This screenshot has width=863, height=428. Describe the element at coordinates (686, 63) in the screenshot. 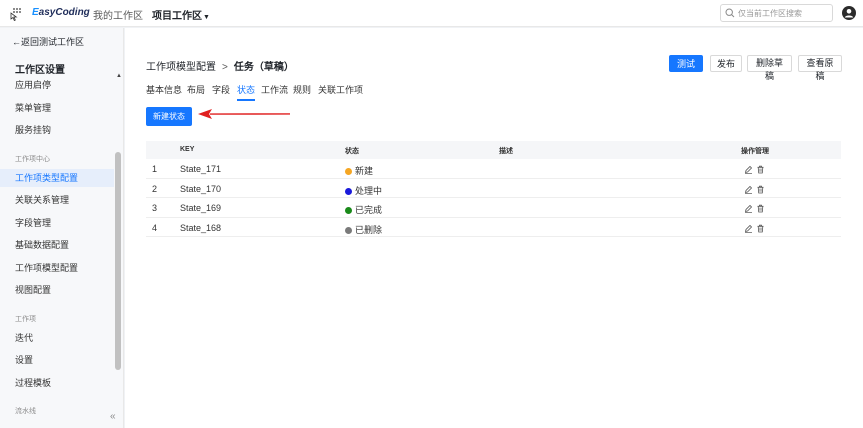

I see `test-button: 测试` at that location.